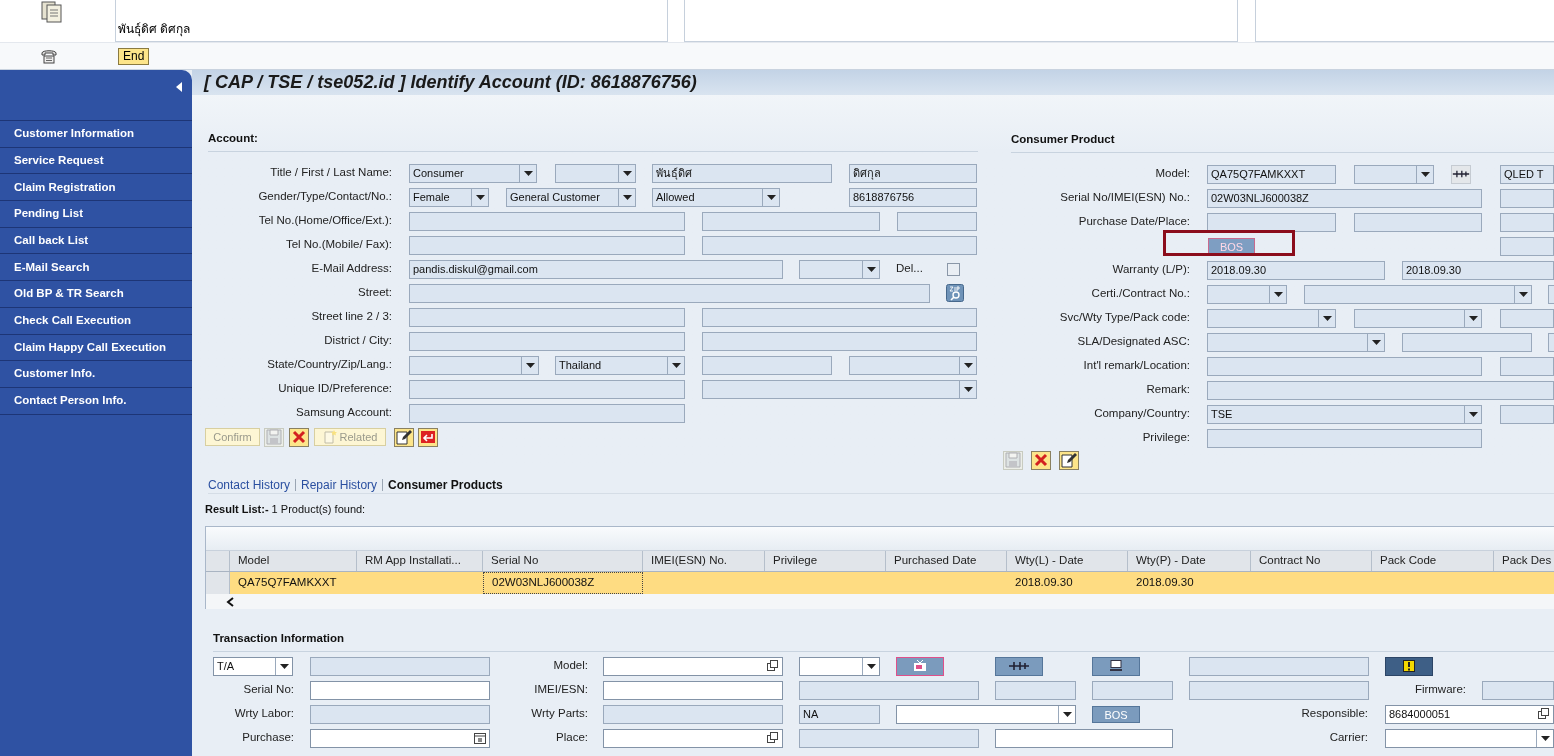 The height and width of the screenshot is (756, 1554). I want to click on input-field: pandis.diskul@gmail.com, so click(596, 269).